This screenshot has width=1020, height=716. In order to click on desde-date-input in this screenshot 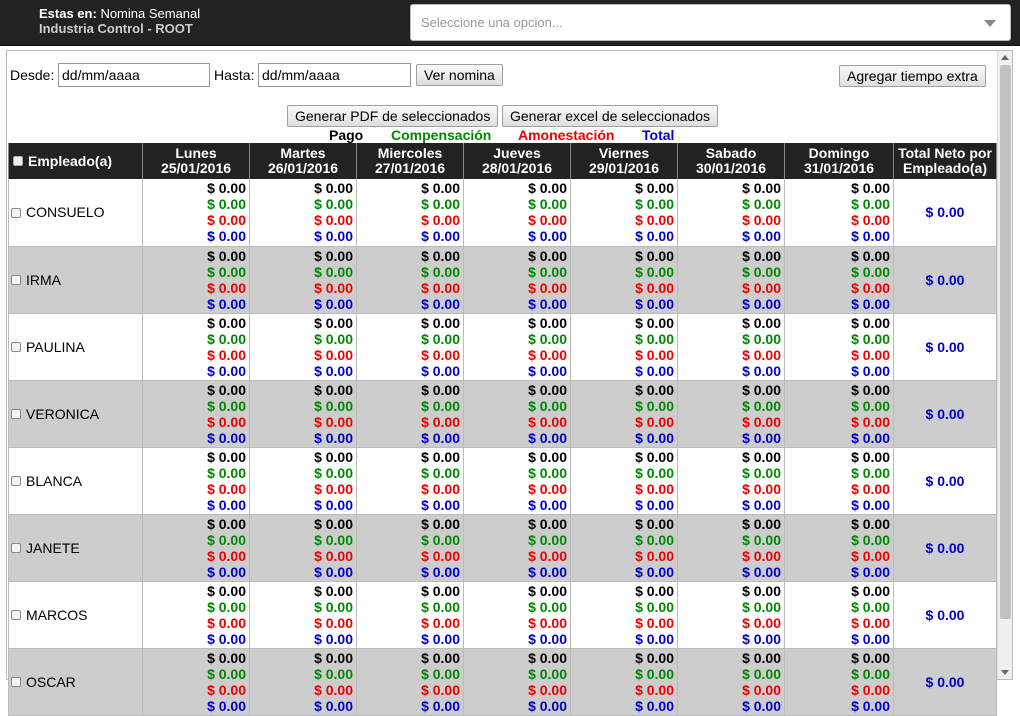, I will do `click(134, 75)`.